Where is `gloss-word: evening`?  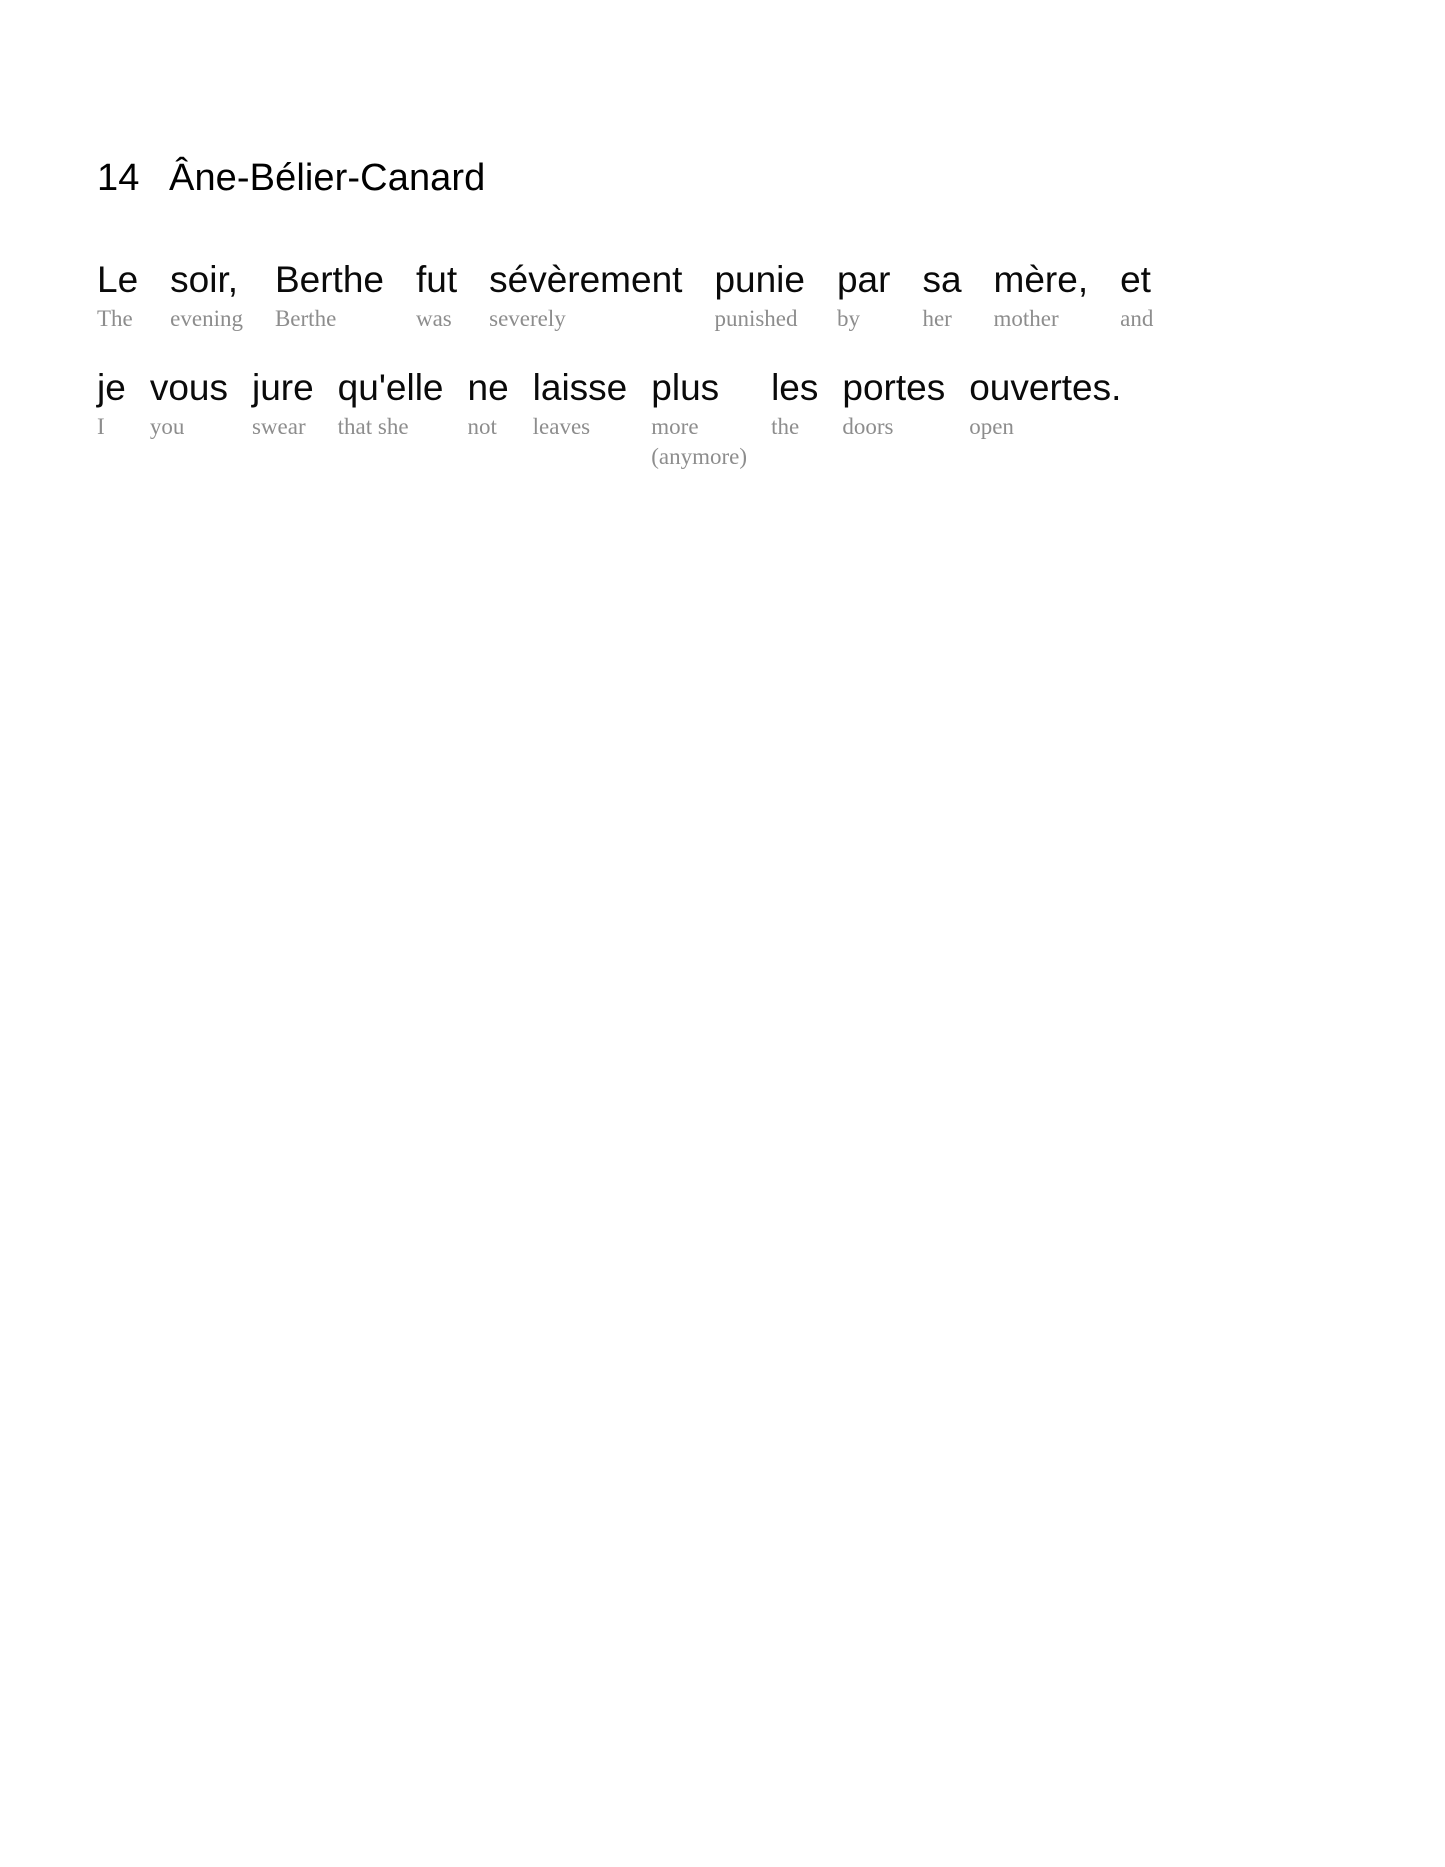 gloss-word: evening is located at coordinates (206, 318).